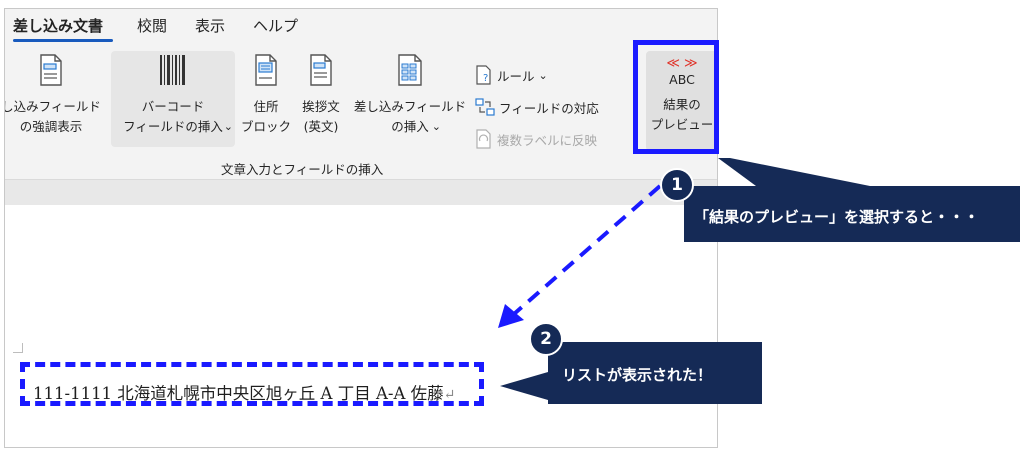 The width and height of the screenshot is (1024, 452). What do you see at coordinates (524, 381) in the screenshot?
I see `callout2-pointer` at bounding box center [524, 381].